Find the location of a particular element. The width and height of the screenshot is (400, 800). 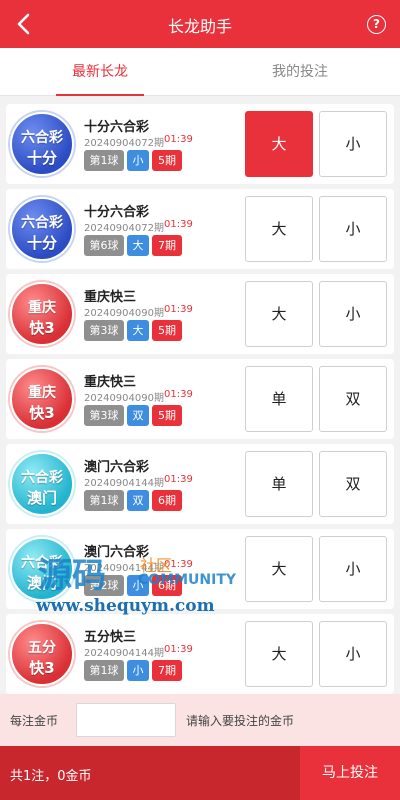

app-header: 长龙助手 ? is located at coordinates (200, 24).